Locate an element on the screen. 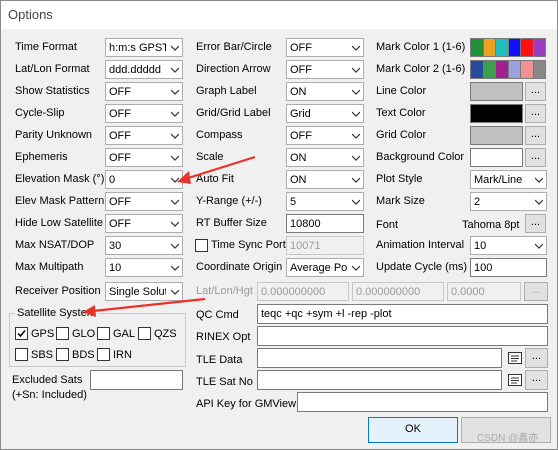 This screenshot has width=558, height=450. time-format-select: h:m:s GPST is located at coordinates (144, 47).